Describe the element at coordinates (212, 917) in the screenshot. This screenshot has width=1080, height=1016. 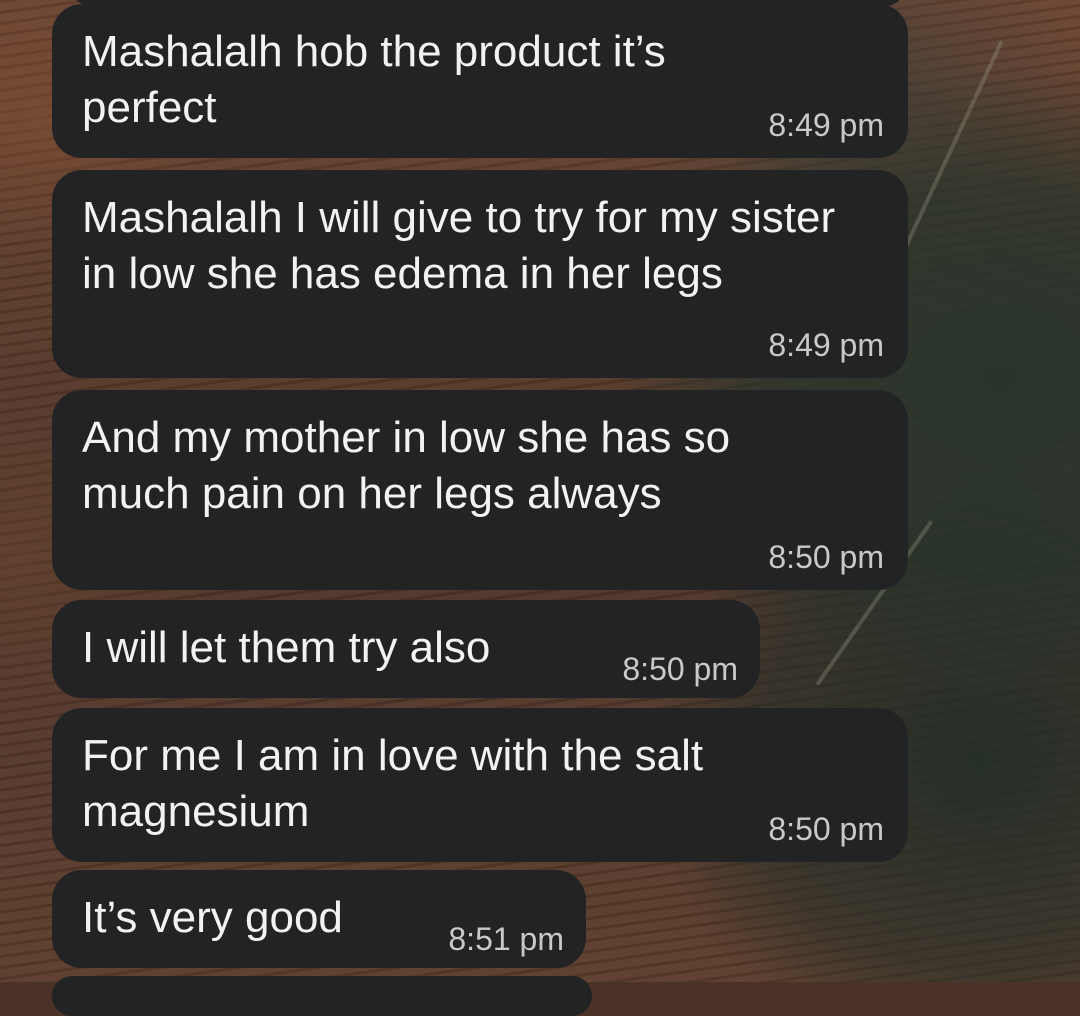
I see `message-text: It’s very good` at that location.